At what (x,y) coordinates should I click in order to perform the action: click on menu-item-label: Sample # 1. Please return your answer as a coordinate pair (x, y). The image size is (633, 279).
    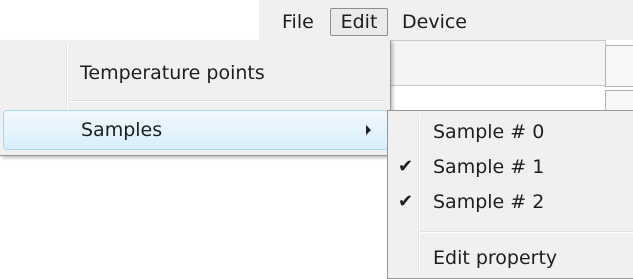
    Looking at the image, I should click on (489, 167).